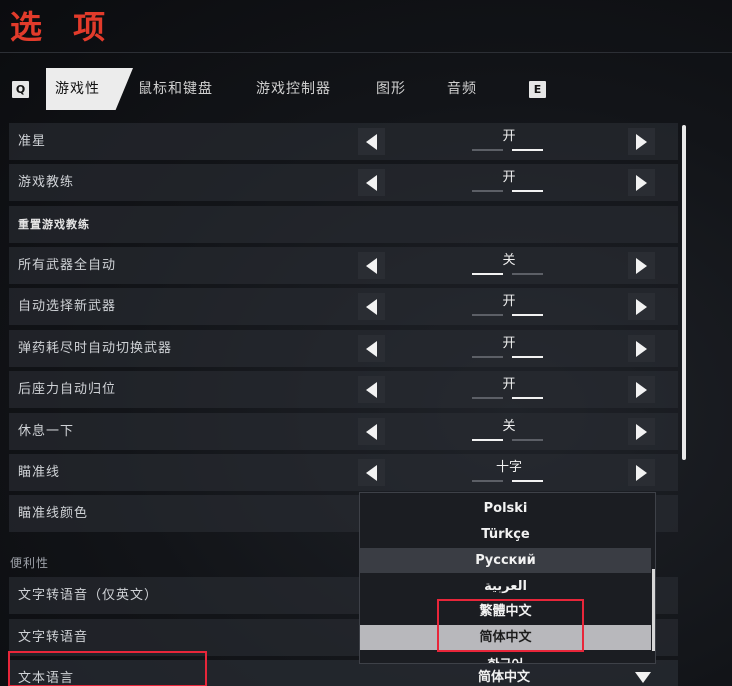  I want to click on setting-row-take-a-break: 休息一下 关, so click(343, 431).